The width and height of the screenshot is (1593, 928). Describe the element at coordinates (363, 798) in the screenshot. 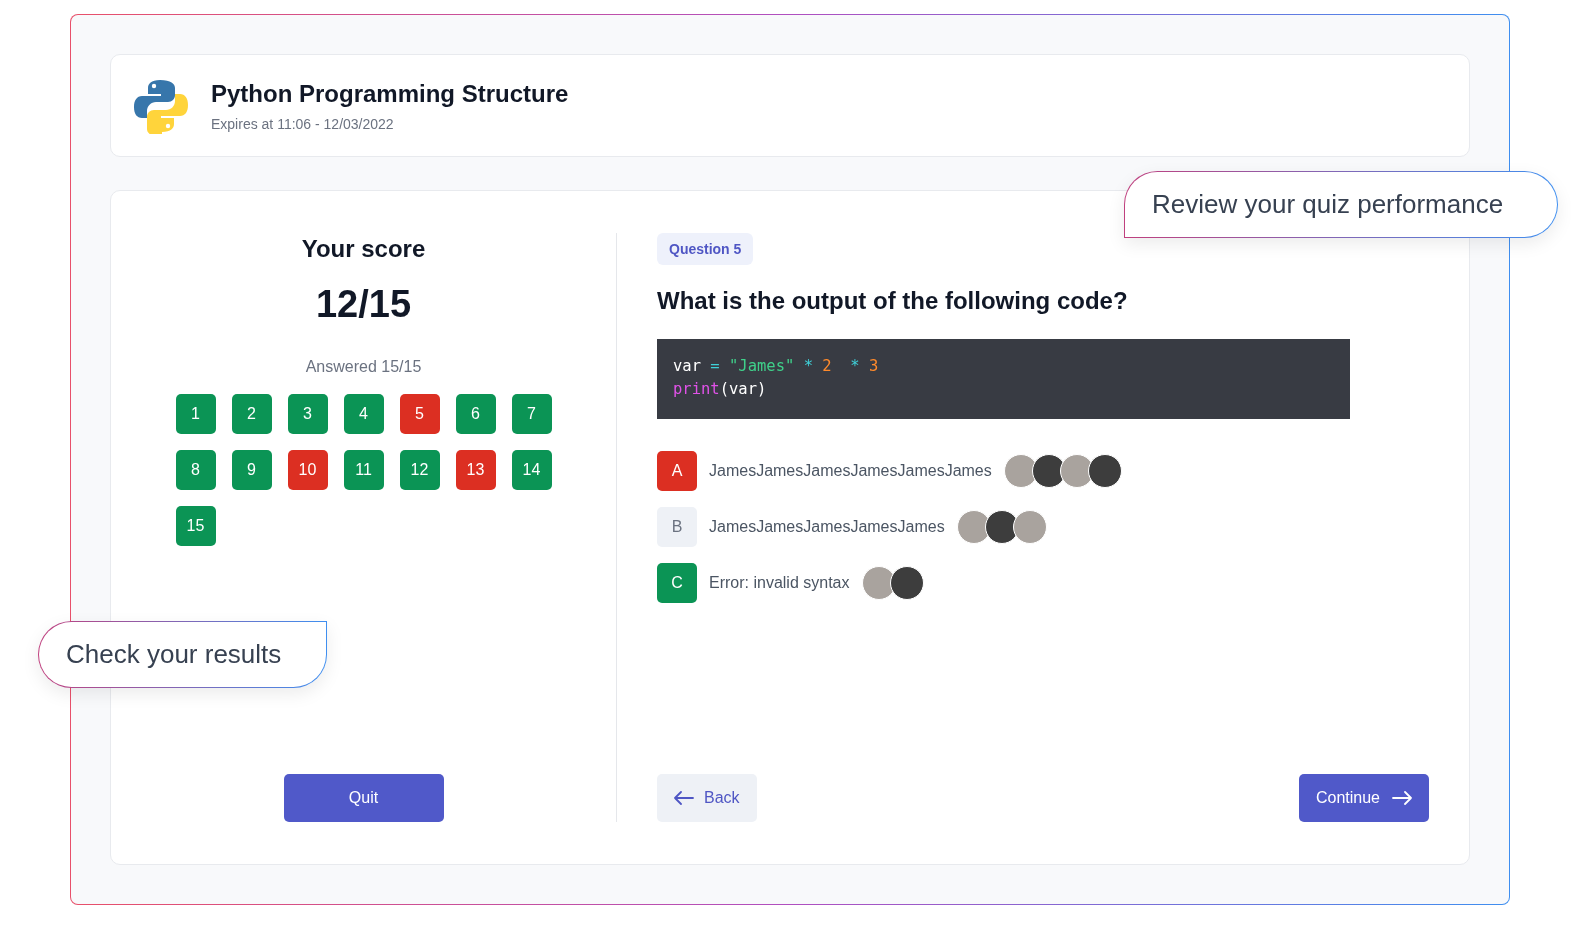

I see `quit-button: Quit` at that location.